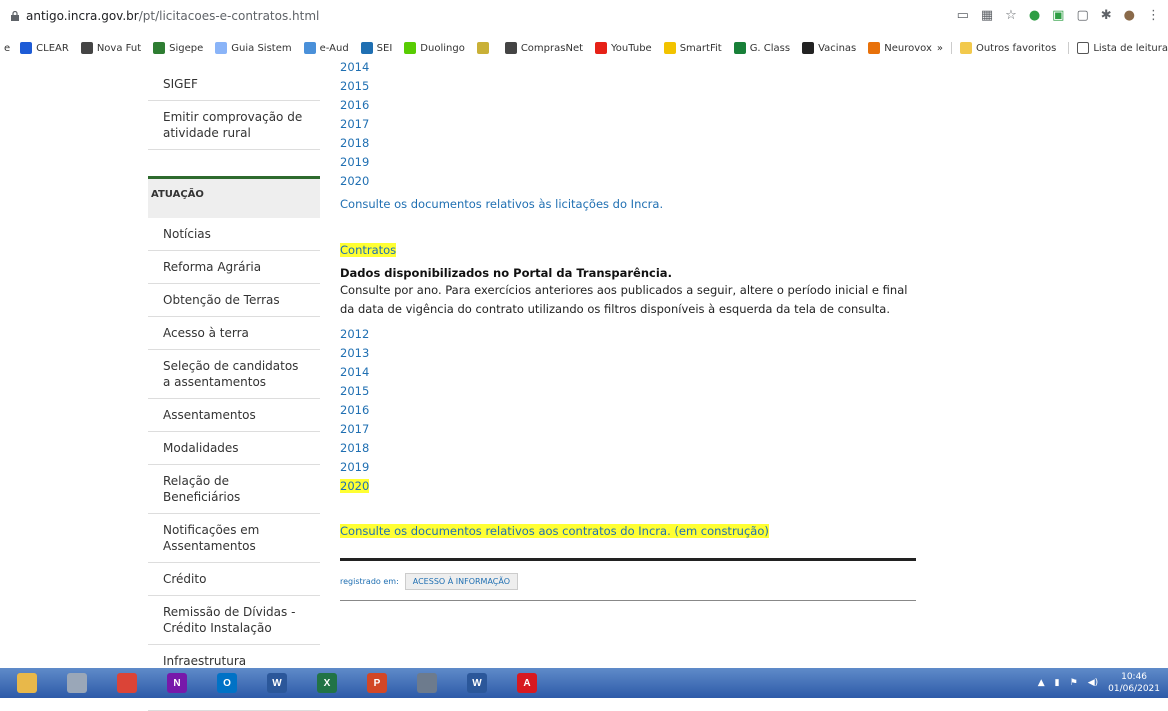 The image size is (1168, 711). What do you see at coordinates (1057, 683) in the screenshot?
I see `network-icon: ▮` at bounding box center [1057, 683].